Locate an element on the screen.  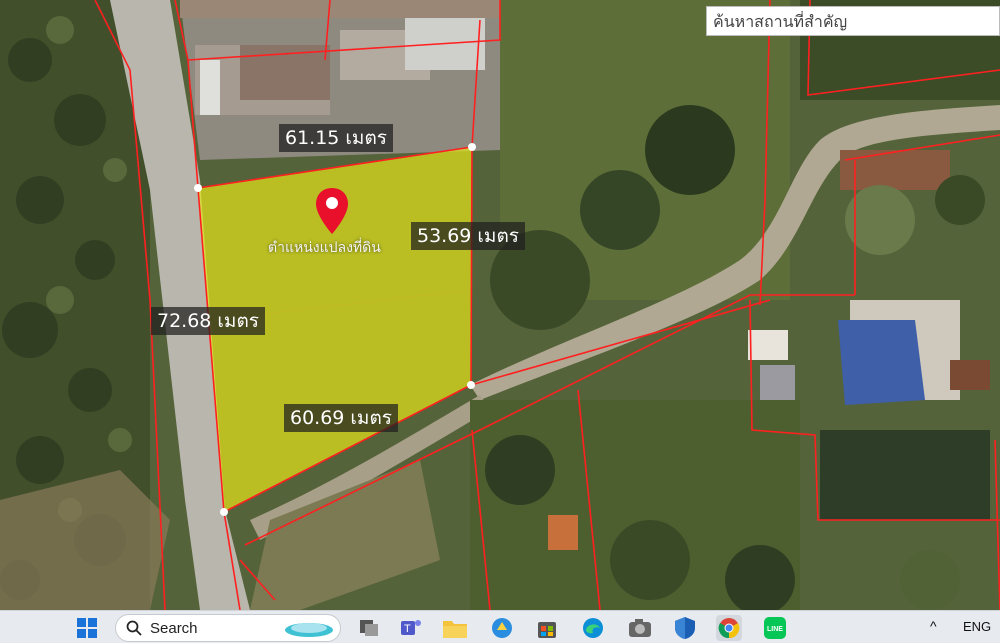
copilot-icon is located at coordinates (502, 628).